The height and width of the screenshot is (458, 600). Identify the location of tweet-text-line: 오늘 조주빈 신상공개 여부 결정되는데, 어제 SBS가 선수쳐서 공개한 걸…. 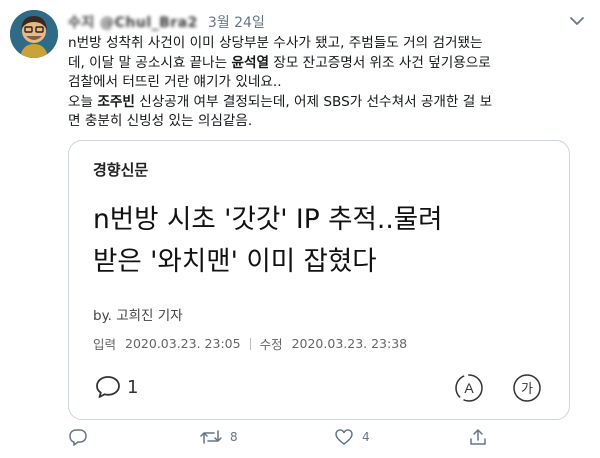
(328, 103).